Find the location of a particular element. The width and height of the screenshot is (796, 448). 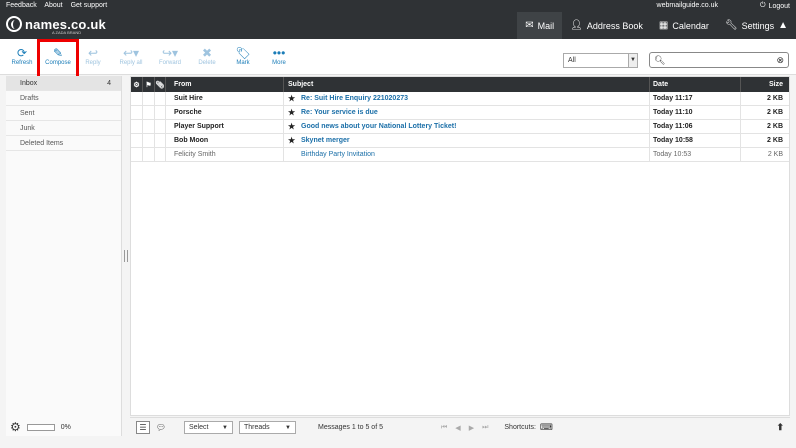

reply-button: ↩ Reply is located at coordinates (93, 56).